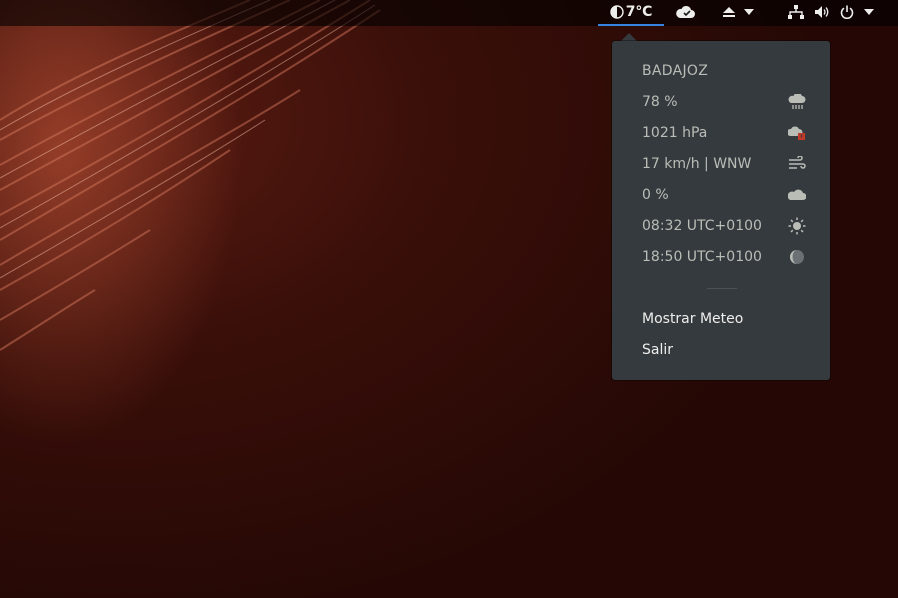  I want to click on menu-separator, so click(722, 288).